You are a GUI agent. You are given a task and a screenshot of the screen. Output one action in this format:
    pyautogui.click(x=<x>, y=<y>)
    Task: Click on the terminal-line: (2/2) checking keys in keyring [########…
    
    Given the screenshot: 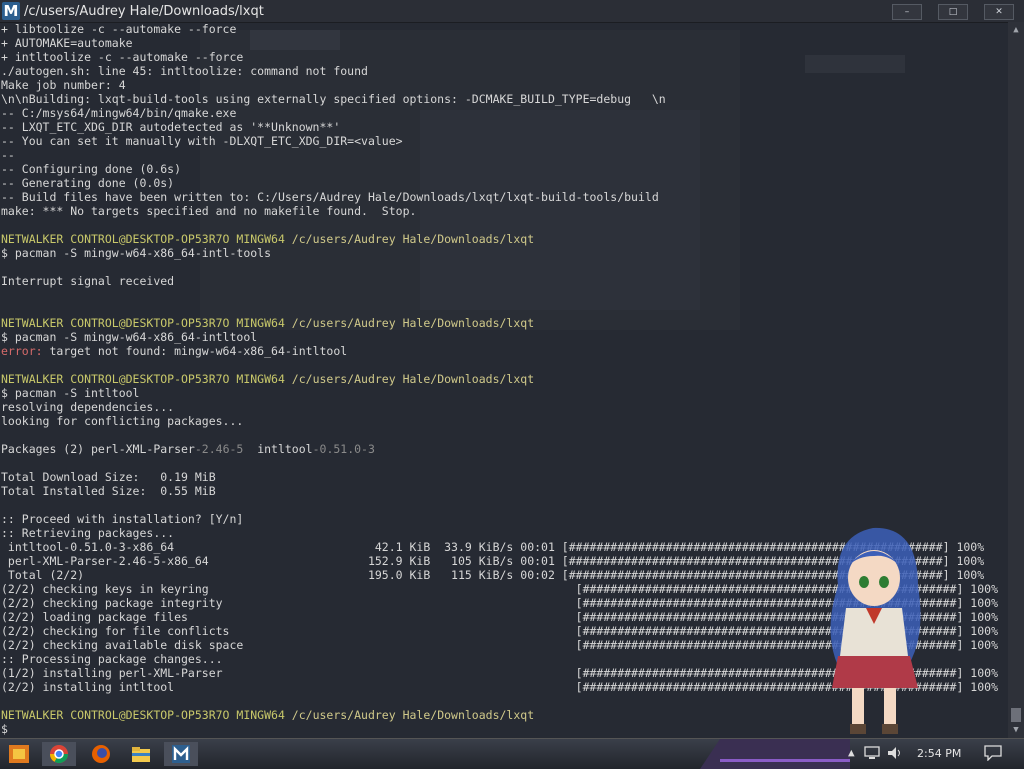 What is the action you would take?
    pyautogui.click(x=504, y=589)
    